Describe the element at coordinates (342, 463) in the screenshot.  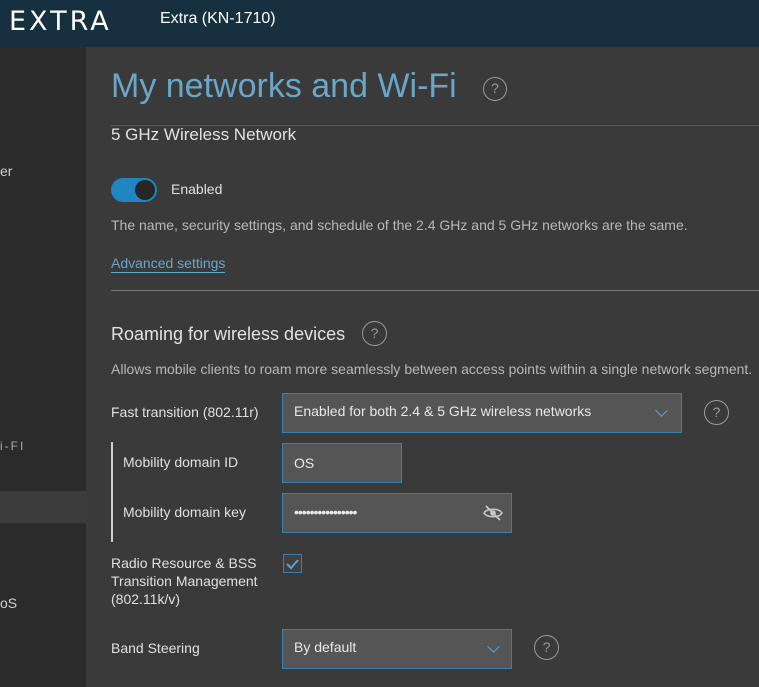
I see `mobility-domain-id-input: OS` at that location.